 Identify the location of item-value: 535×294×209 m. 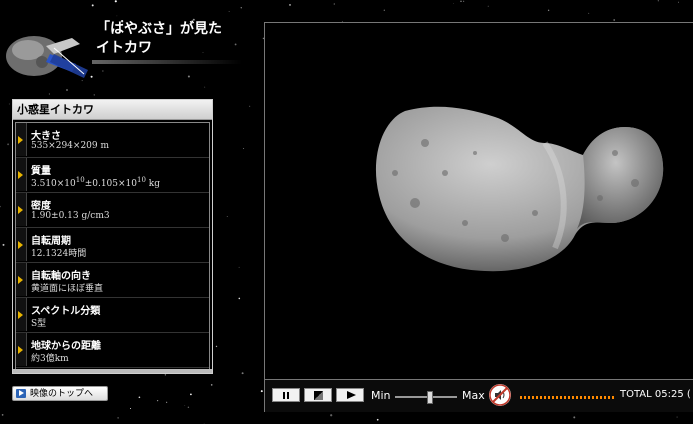
(70, 146).